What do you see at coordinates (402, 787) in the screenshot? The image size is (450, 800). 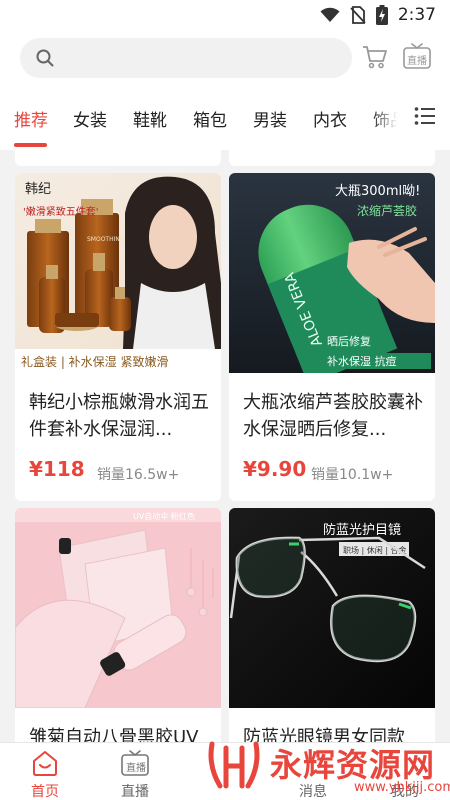 I see `watermark-url: www.yhkjjj.com` at bounding box center [402, 787].